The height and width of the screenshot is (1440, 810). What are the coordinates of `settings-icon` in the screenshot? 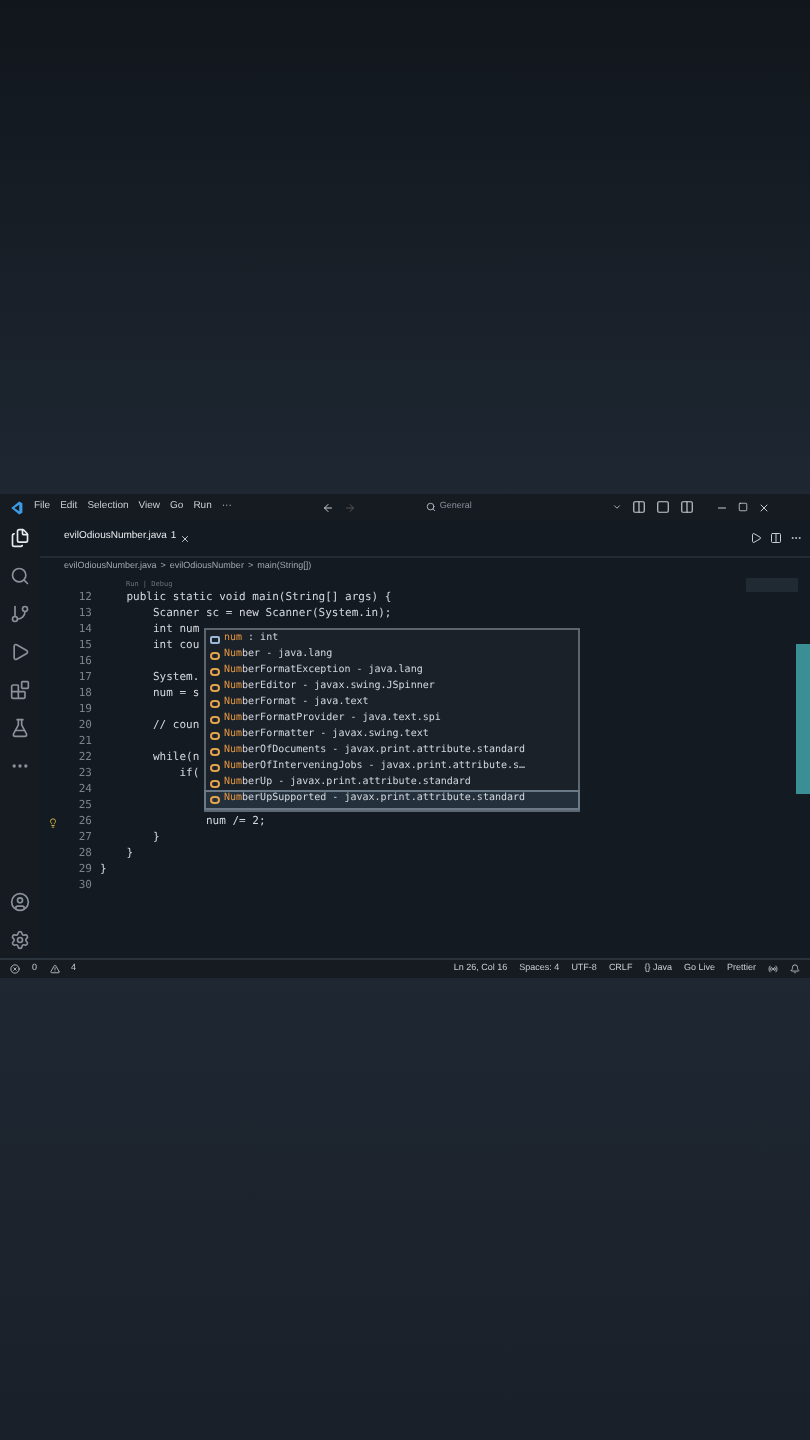 It's located at (20, 940).